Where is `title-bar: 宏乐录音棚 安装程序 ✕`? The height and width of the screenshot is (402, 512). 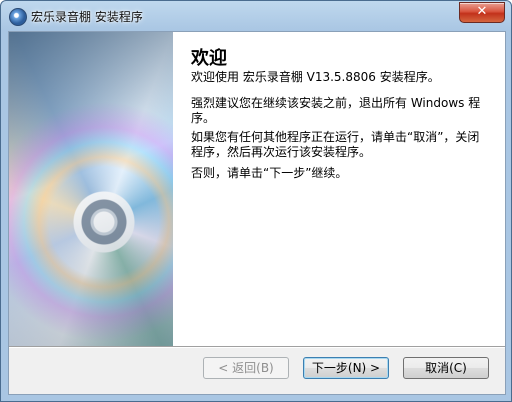
title-bar: 宏乐录音棚 安装程序 ✕ is located at coordinates (256, 16).